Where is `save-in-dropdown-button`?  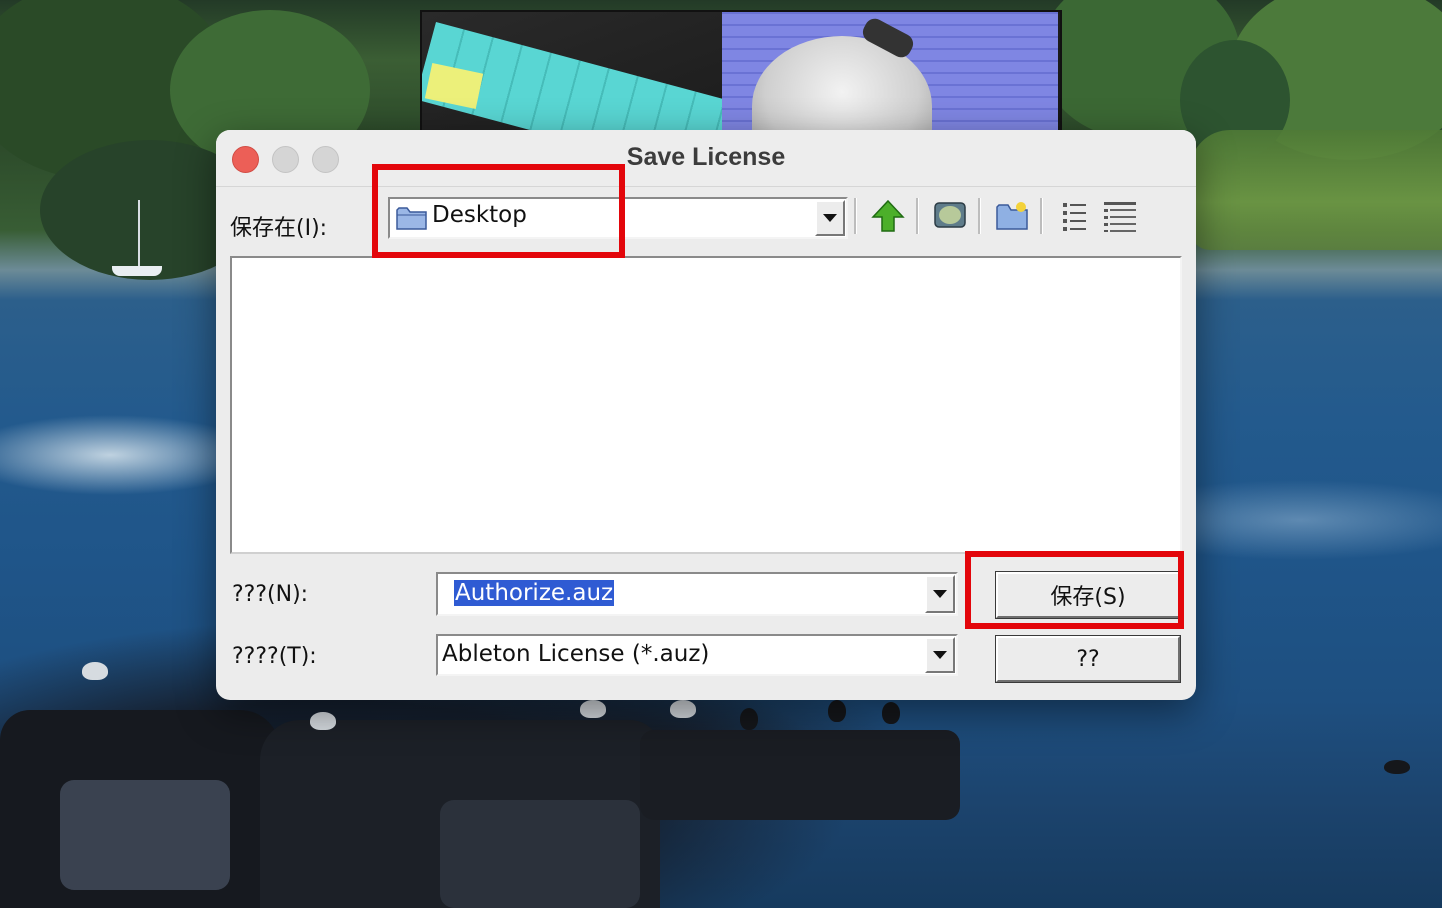 save-in-dropdown-button is located at coordinates (830, 218).